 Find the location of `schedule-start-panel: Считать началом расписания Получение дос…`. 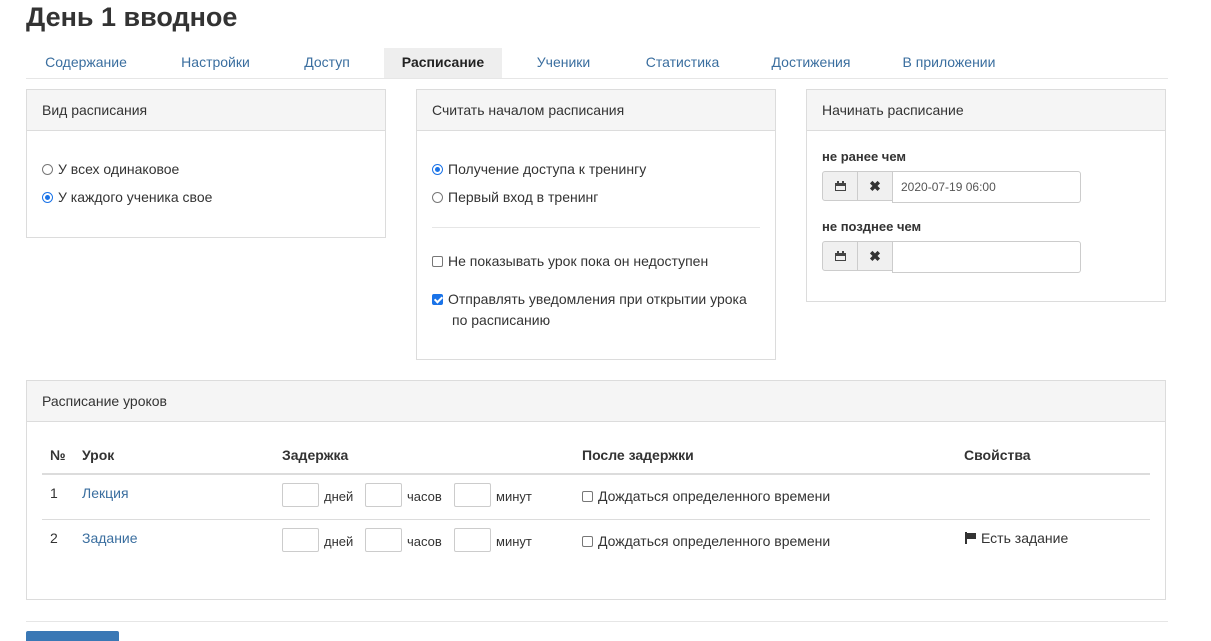

schedule-start-panel: Считать началом расписания Получение дос… is located at coordinates (596, 224).